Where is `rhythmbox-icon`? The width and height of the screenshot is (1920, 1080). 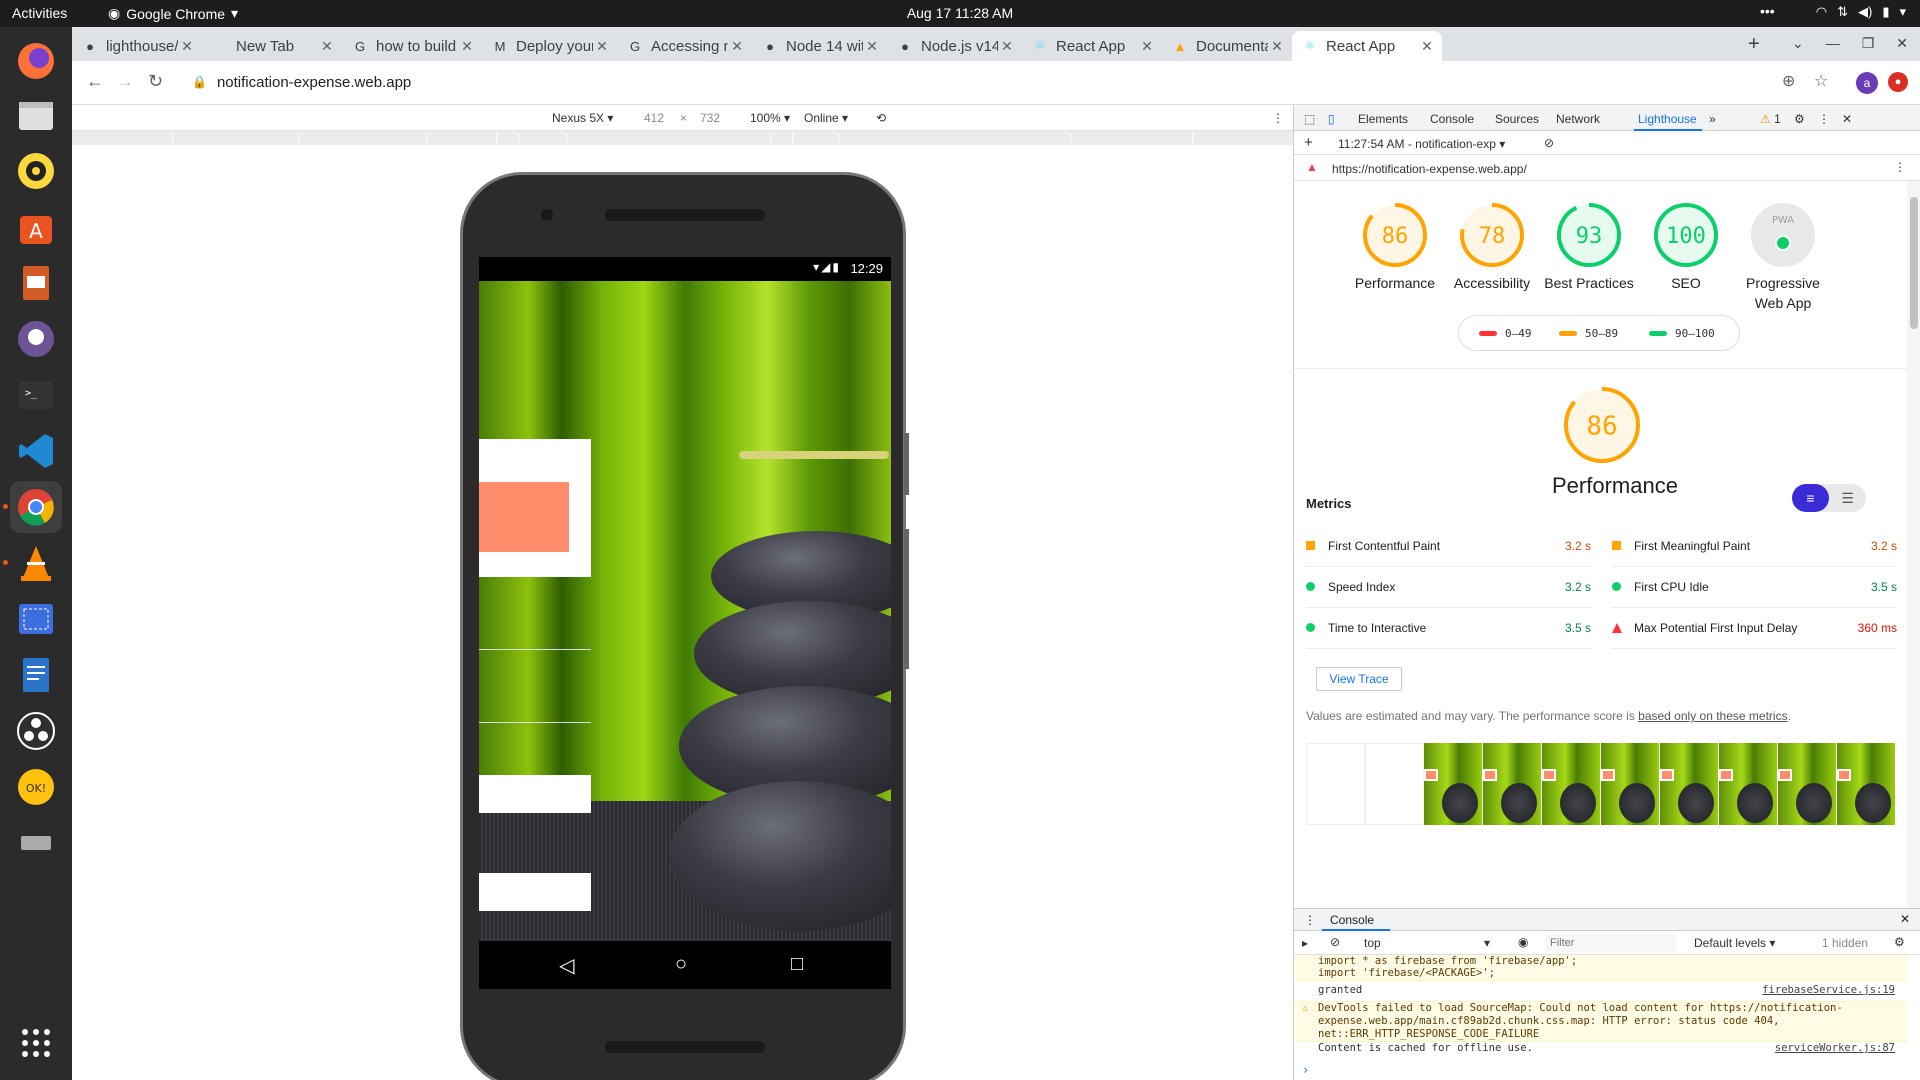 rhythmbox-icon is located at coordinates (36, 171).